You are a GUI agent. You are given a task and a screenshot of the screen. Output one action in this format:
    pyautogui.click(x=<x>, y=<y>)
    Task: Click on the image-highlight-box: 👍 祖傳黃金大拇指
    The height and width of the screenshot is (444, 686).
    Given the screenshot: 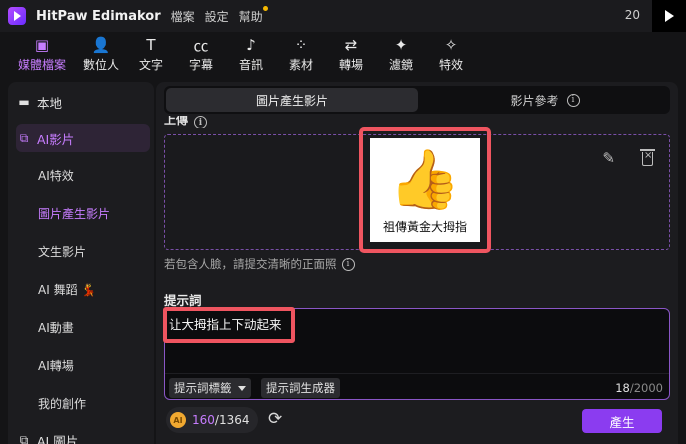 What is the action you would take?
    pyautogui.click(x=425, y=190)
    